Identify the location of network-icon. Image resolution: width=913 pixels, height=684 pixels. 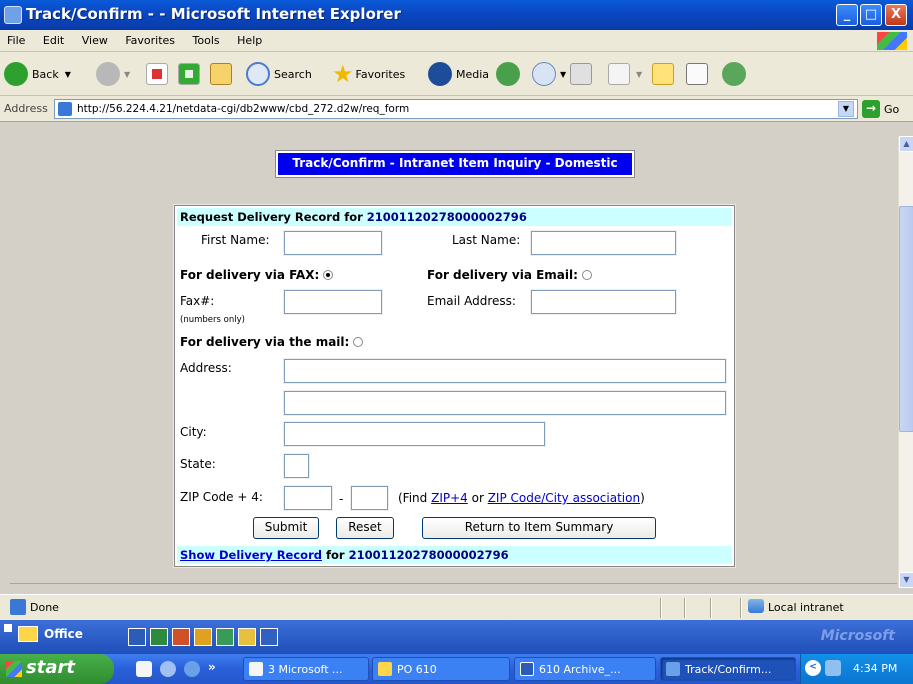
(833, 668).